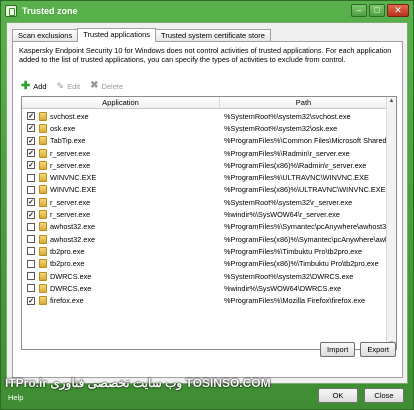  I want to click on edit-button: ✎ Edit, so click(68, 86).